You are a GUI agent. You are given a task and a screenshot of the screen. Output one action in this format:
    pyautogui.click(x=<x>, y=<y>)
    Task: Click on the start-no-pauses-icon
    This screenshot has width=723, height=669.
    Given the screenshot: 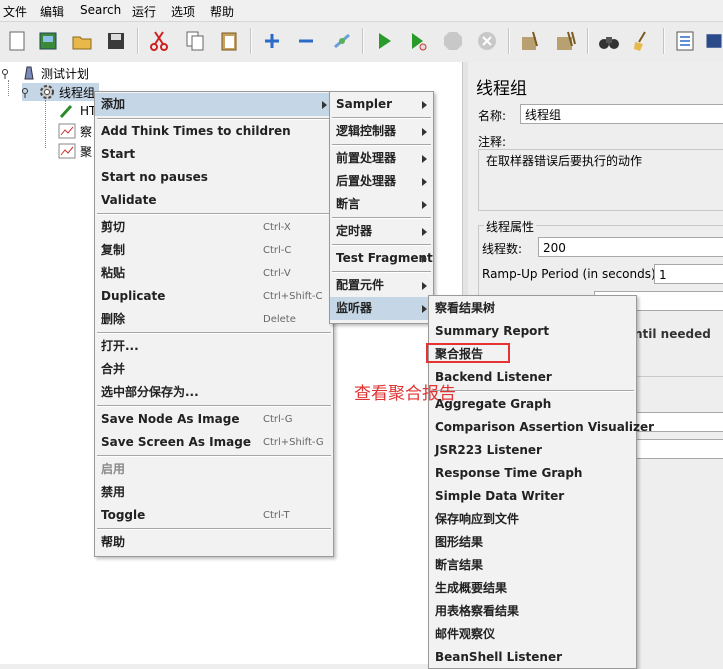 What is the action you would take?
    pyautogui.click(x=418, y=41)
    